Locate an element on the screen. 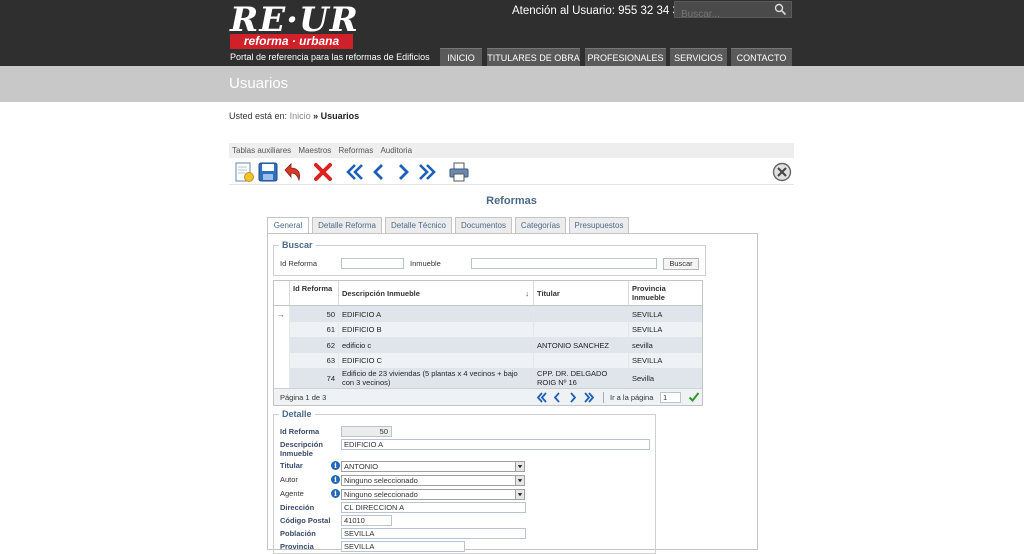 Image resolution: width=1024 pixels, height=554 pixels. last-record-icon is located at coordinates (427, 172).